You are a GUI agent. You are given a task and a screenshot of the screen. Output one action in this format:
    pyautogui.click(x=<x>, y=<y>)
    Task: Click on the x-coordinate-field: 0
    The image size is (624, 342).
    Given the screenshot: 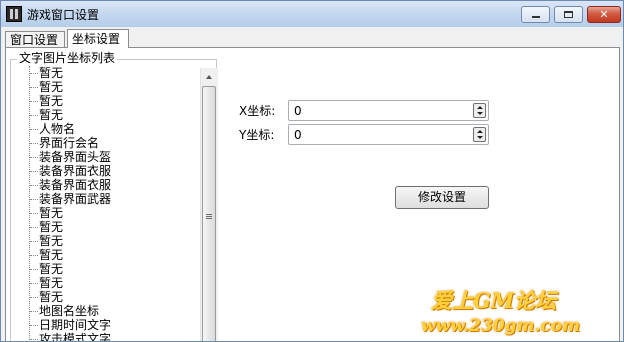 What is the action you would take?
    pyautogui.click(x=388, y=110)
    